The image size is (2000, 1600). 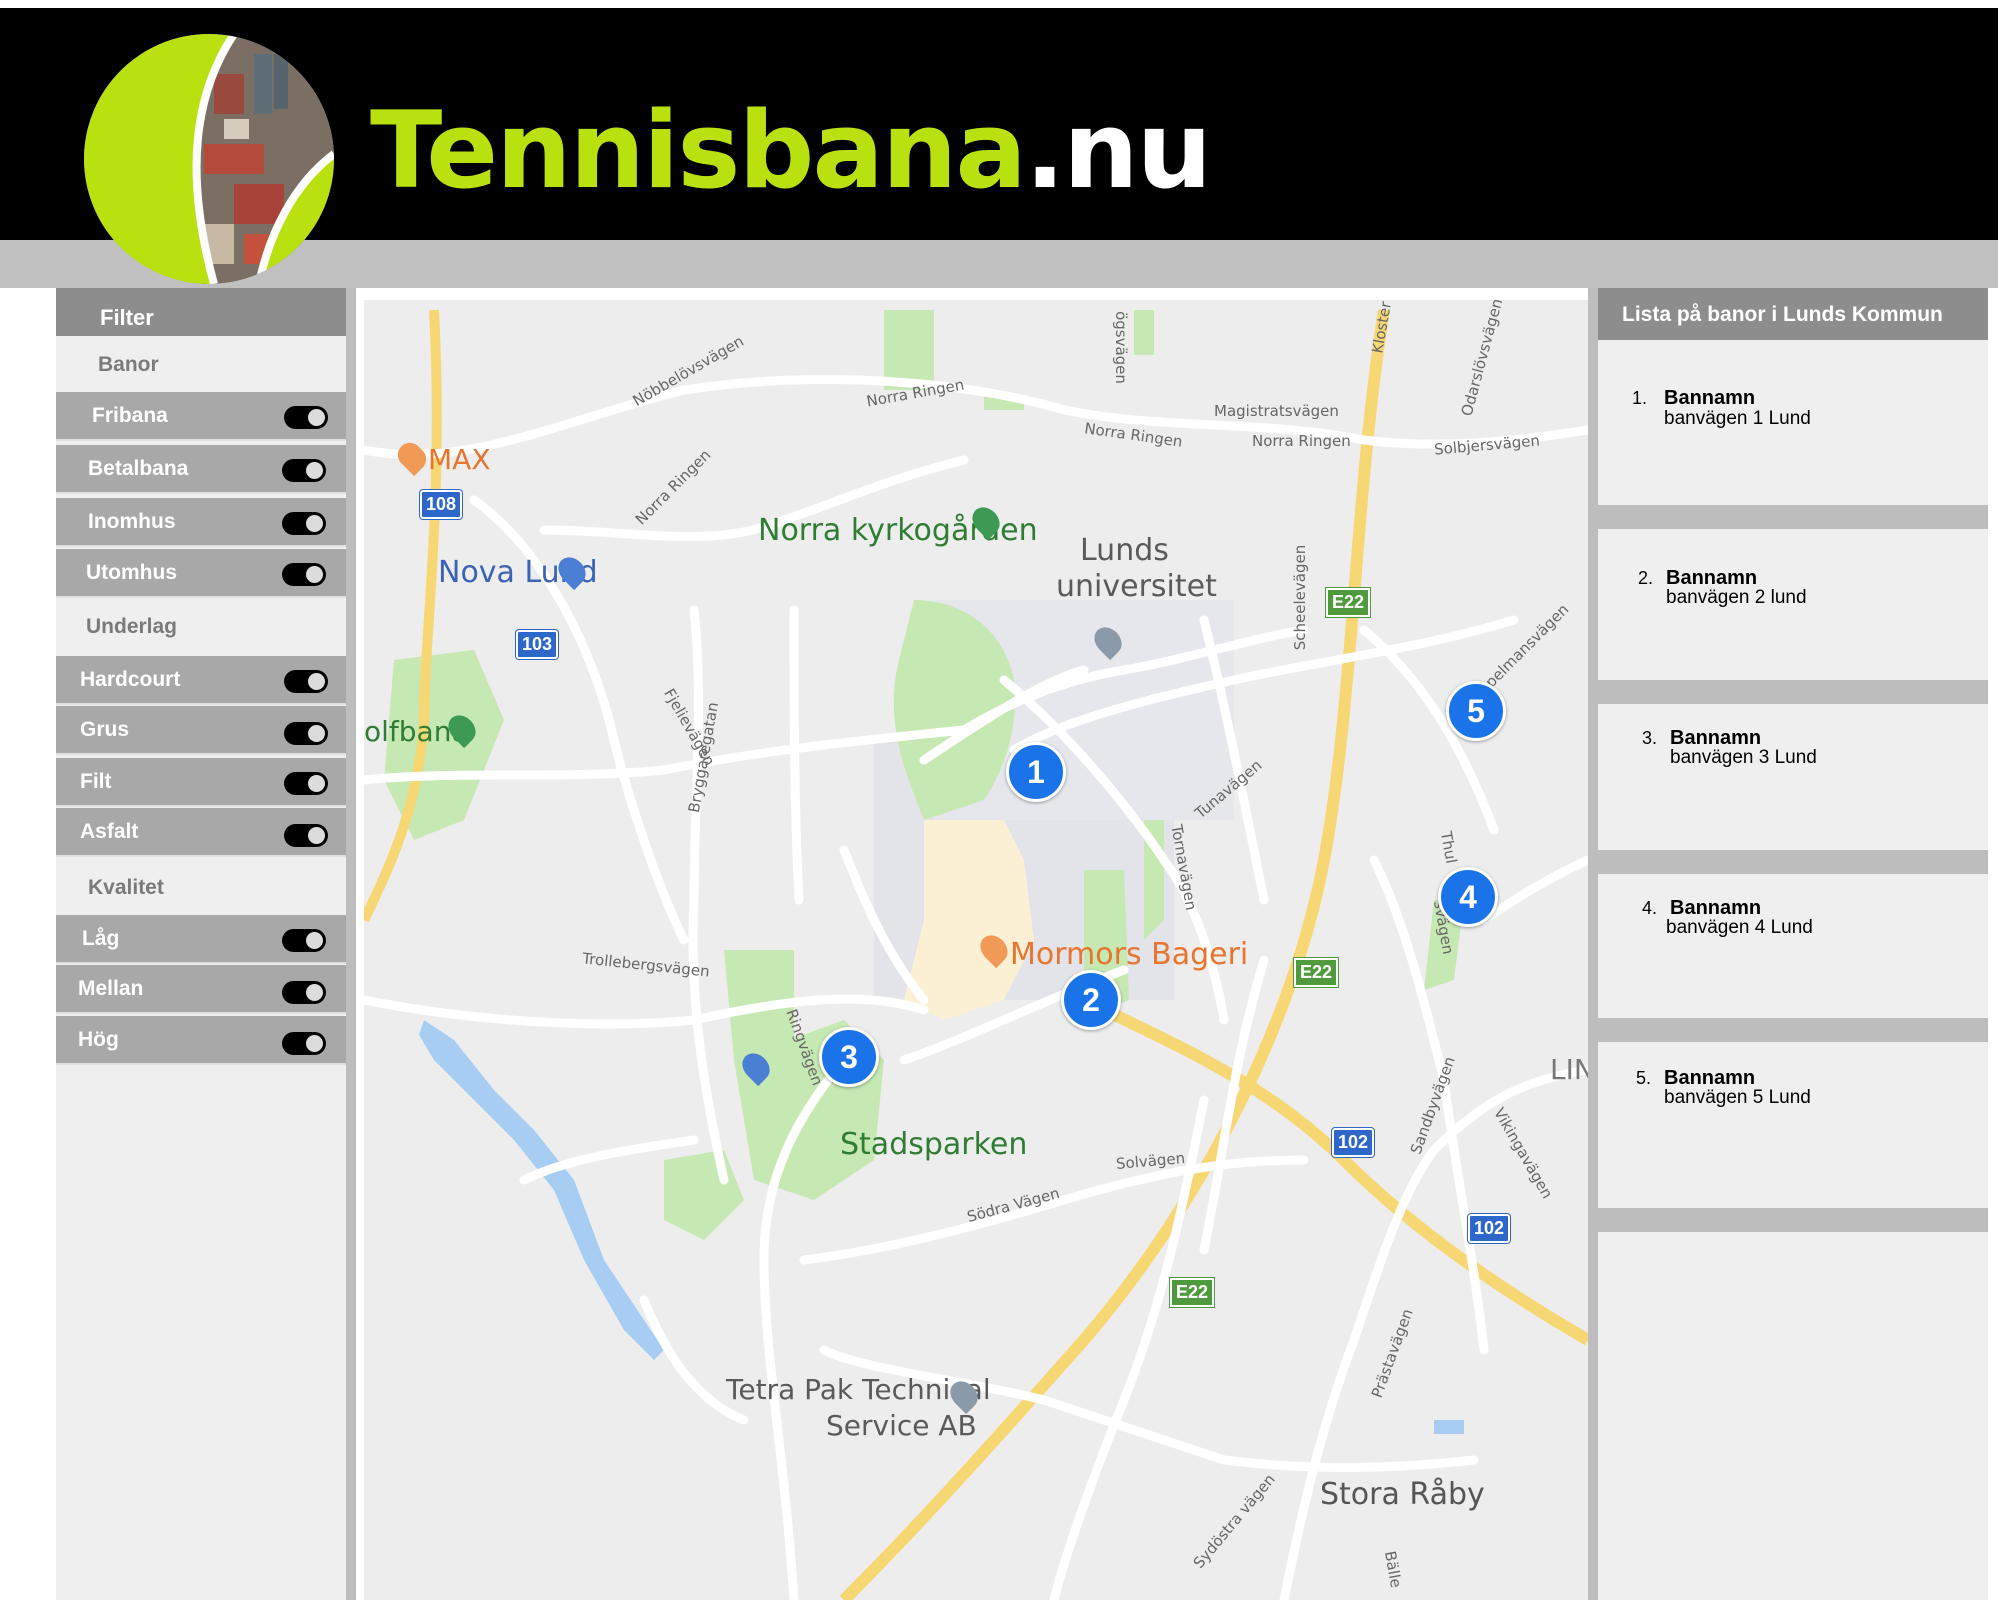 I want to click on filter-section-kvalitet: Kvalitet, so click(x=202, y=887).